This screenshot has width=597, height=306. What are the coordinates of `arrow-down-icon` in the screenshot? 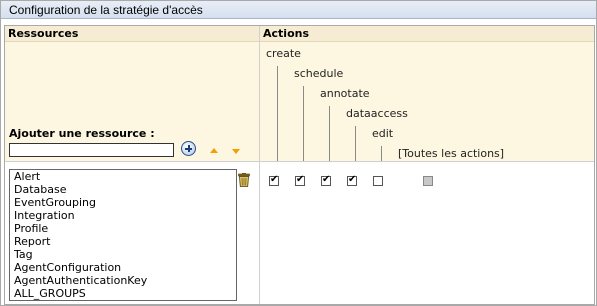 It's located at (236, 151).